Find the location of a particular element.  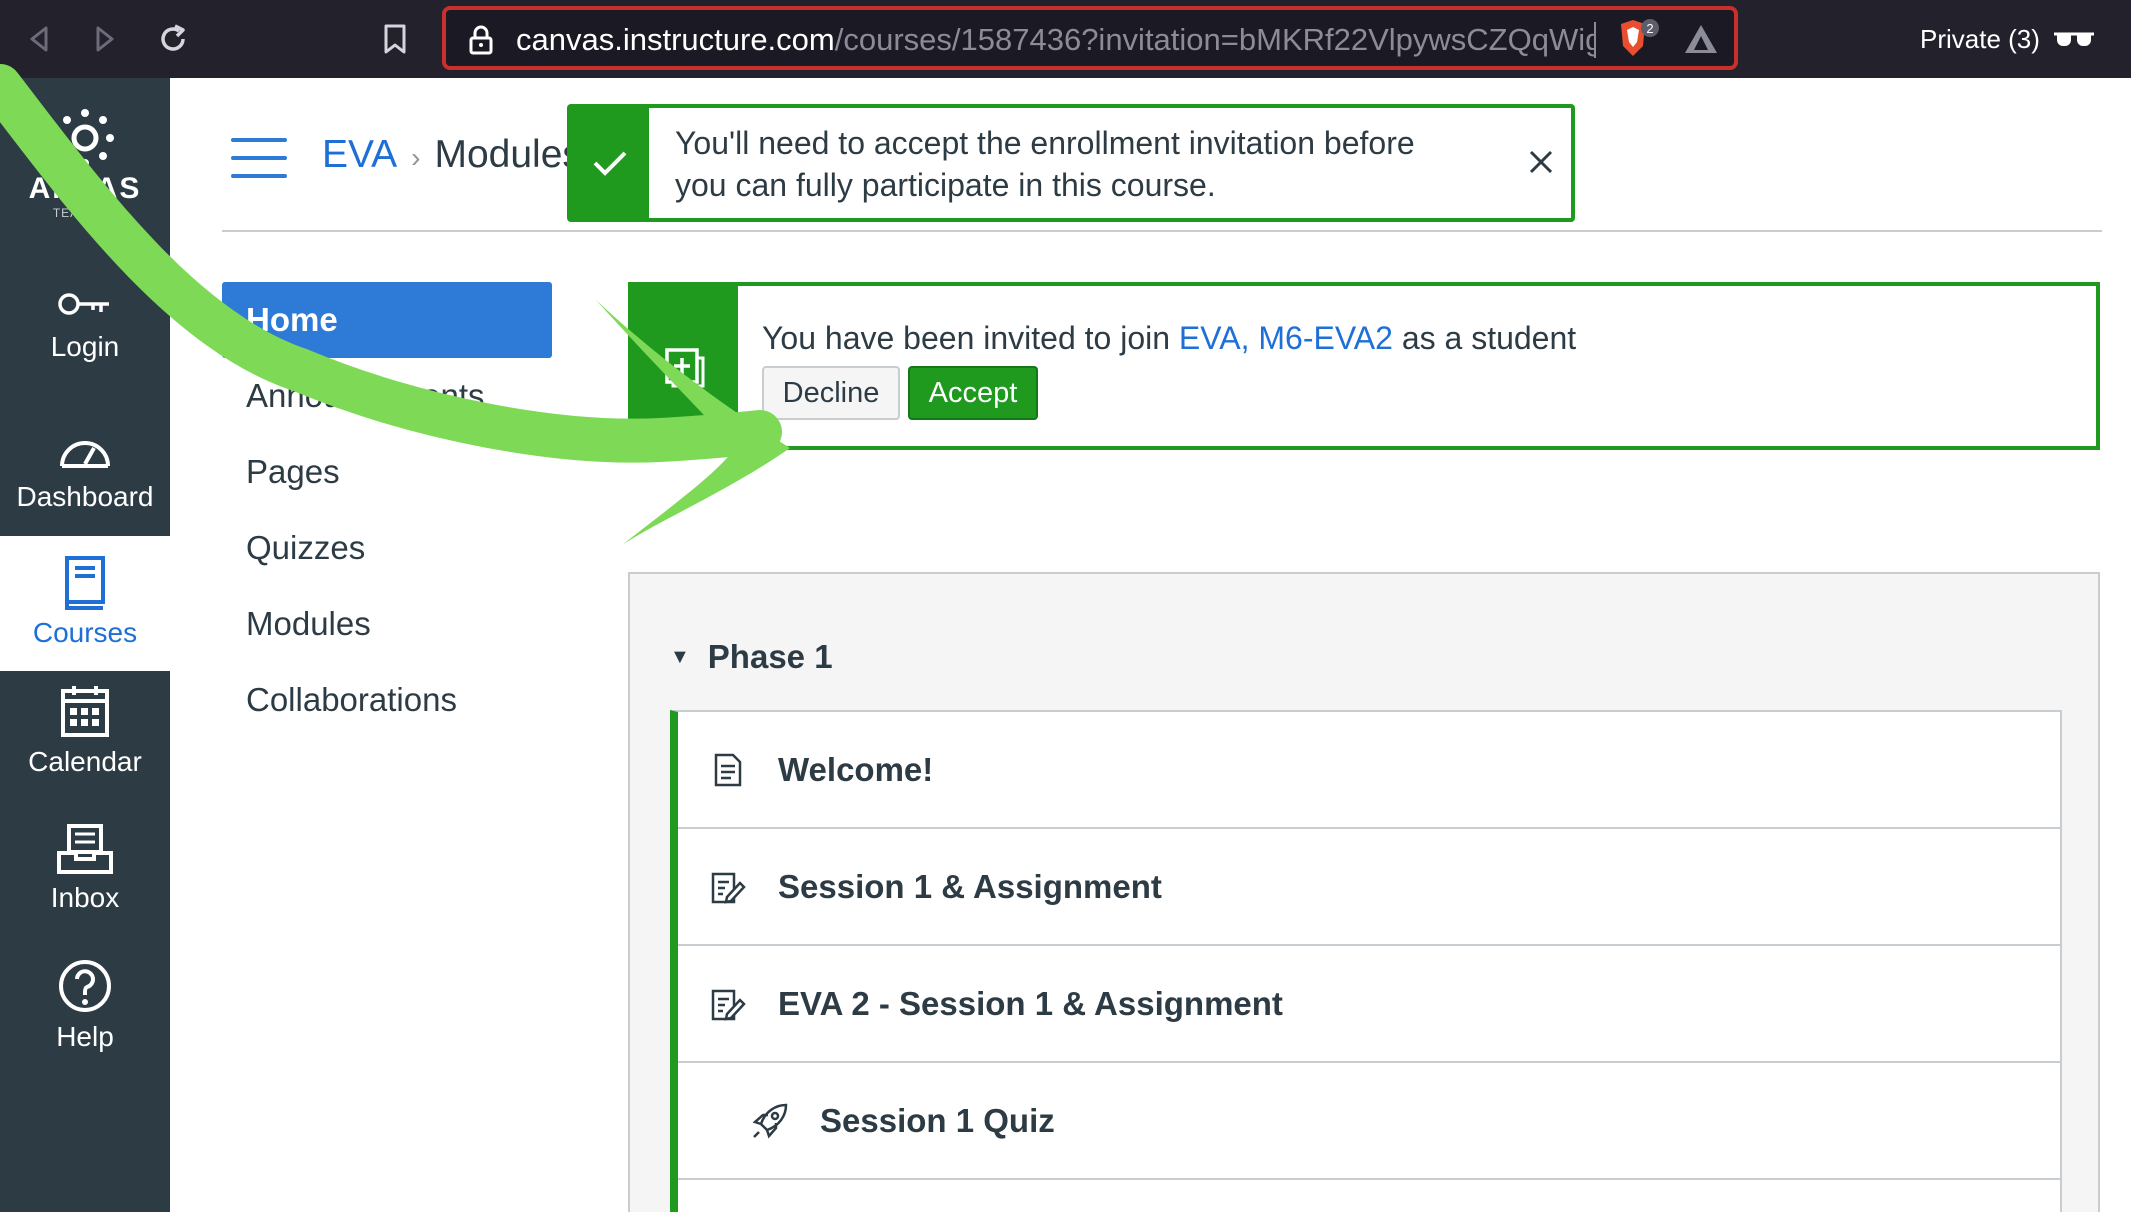

bookmark-icon is located at coordinates (395, 39).